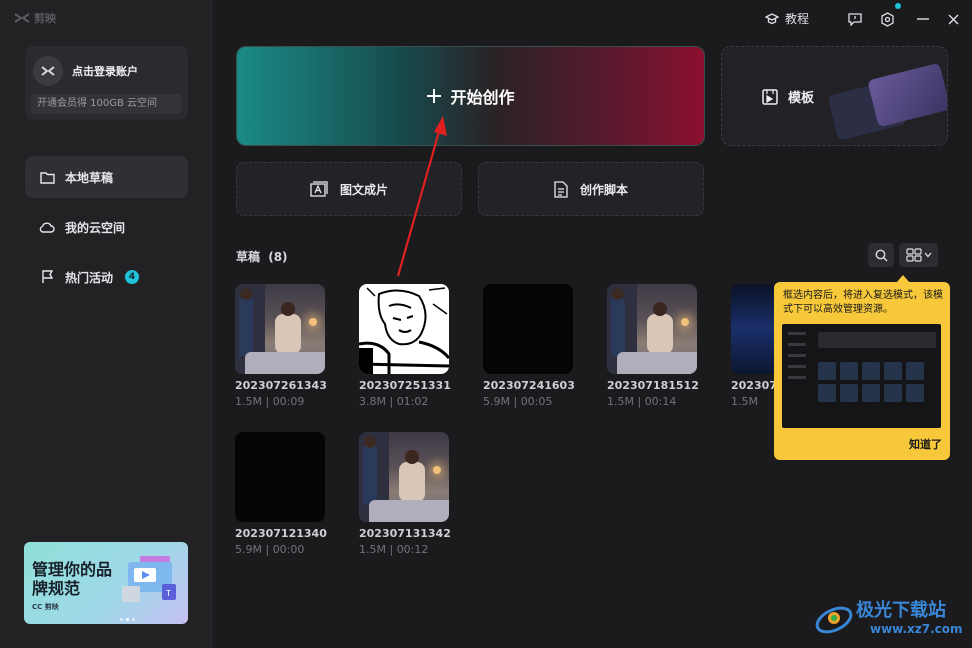  I want to click on feedback-button, so click(855, 19).